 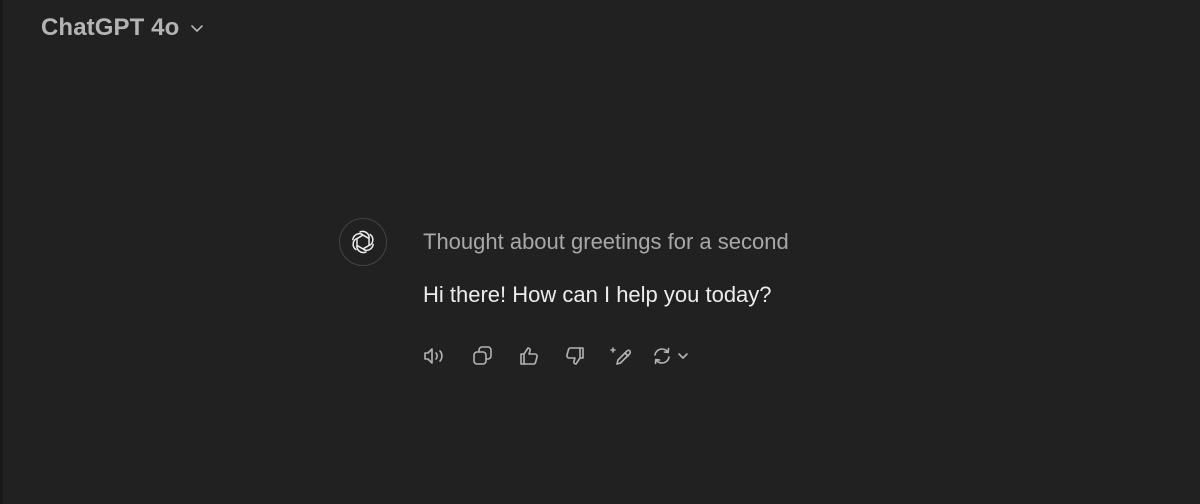 I want to click on pencil-sparkle-icon, so click(x=621, y=356).